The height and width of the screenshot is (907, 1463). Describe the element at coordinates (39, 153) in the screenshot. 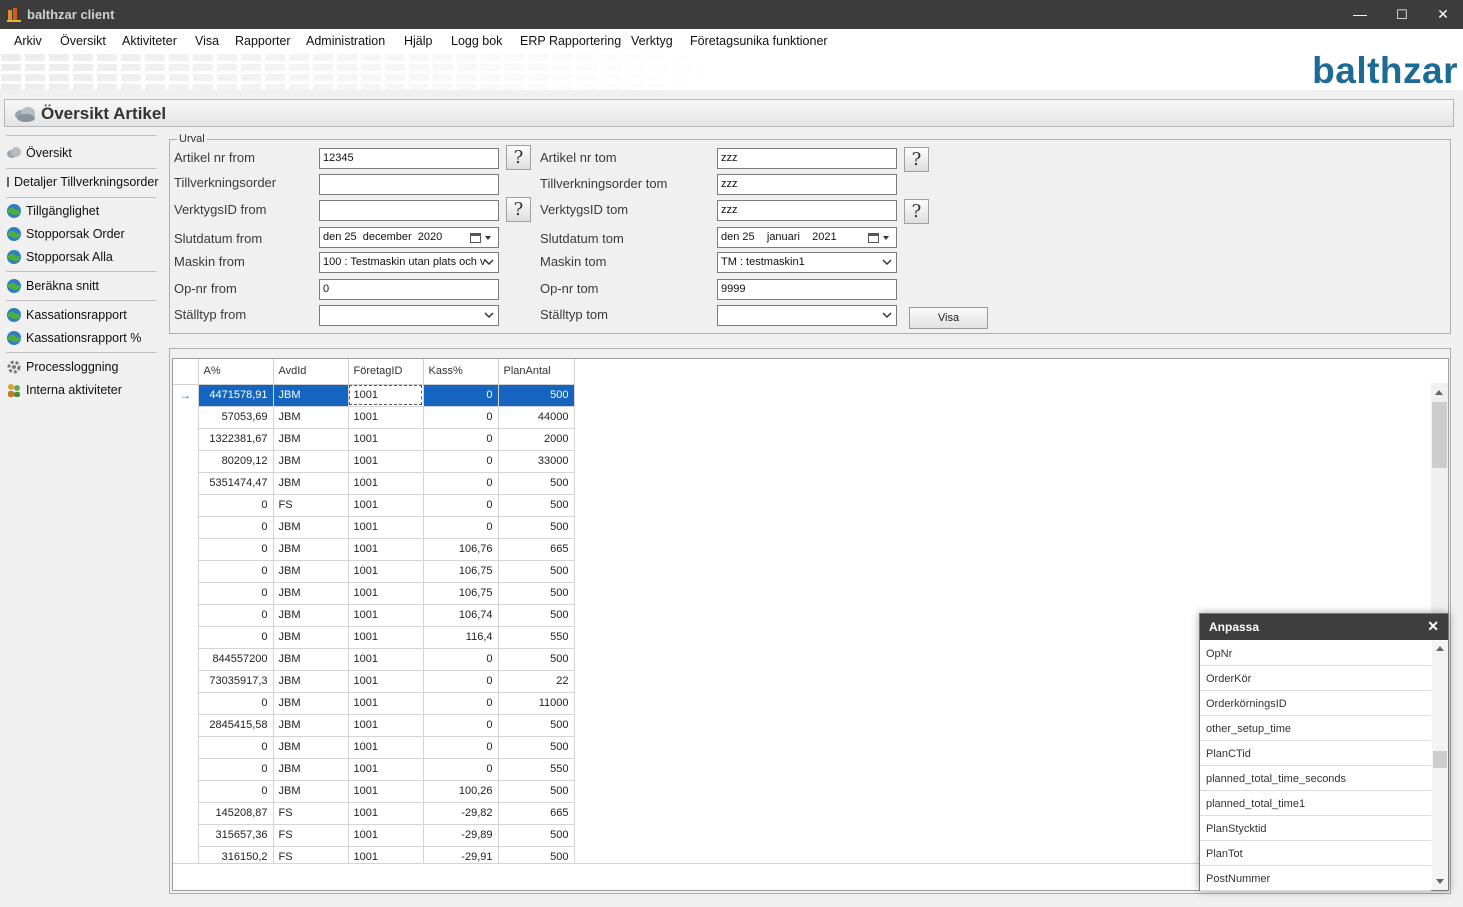

I see `sidebar-item-oversikt: Översikt` at that location.